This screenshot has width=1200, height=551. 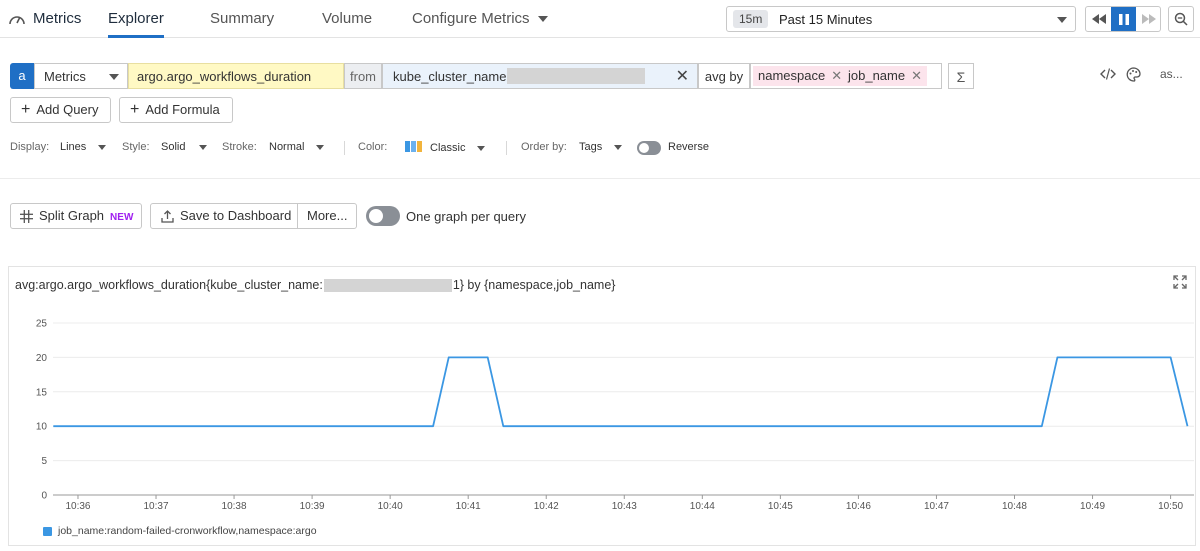 I want to click on aggregation-select: avg by, so click(x=724, y=76).